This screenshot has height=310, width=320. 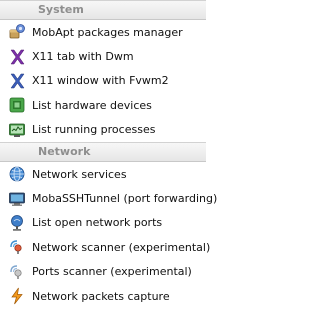 I want to click on ssh-tunnel-icon, so click(x=17, y=199).